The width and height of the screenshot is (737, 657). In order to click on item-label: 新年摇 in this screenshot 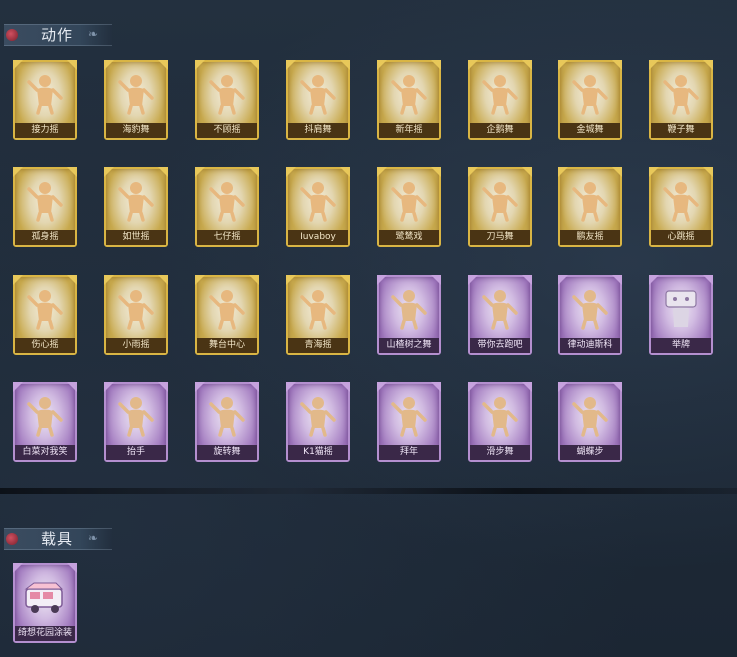, I will do `click(409, 130)`.